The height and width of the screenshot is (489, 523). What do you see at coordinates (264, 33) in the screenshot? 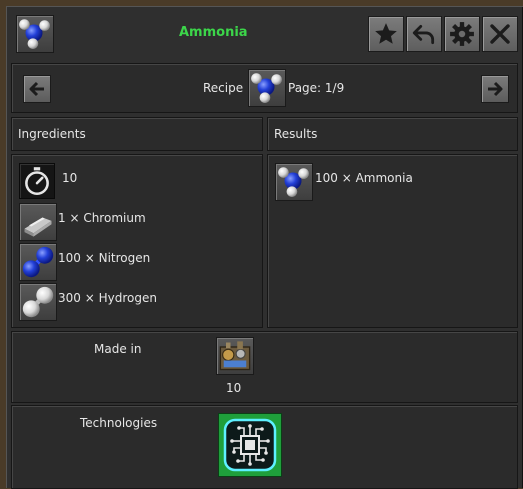
I see `title-bar: Ammonia` at bounding box center [264, 33].